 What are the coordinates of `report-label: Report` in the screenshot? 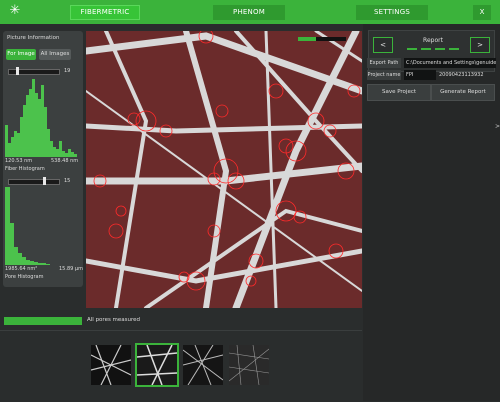 It's located at (433, 40).